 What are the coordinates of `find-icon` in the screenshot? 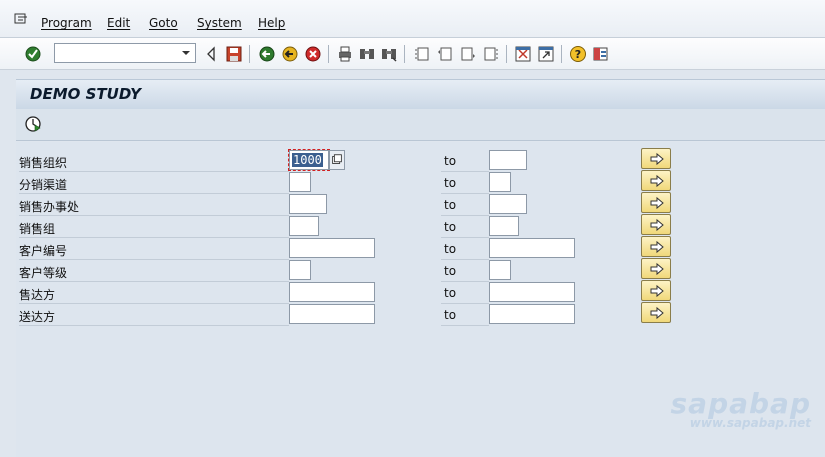 It's located at (367, 54).